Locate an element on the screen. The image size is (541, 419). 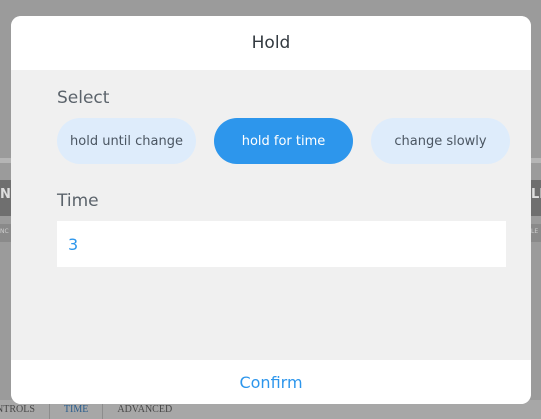
background-edge-text-left: N is located at coordinates (5, 194).